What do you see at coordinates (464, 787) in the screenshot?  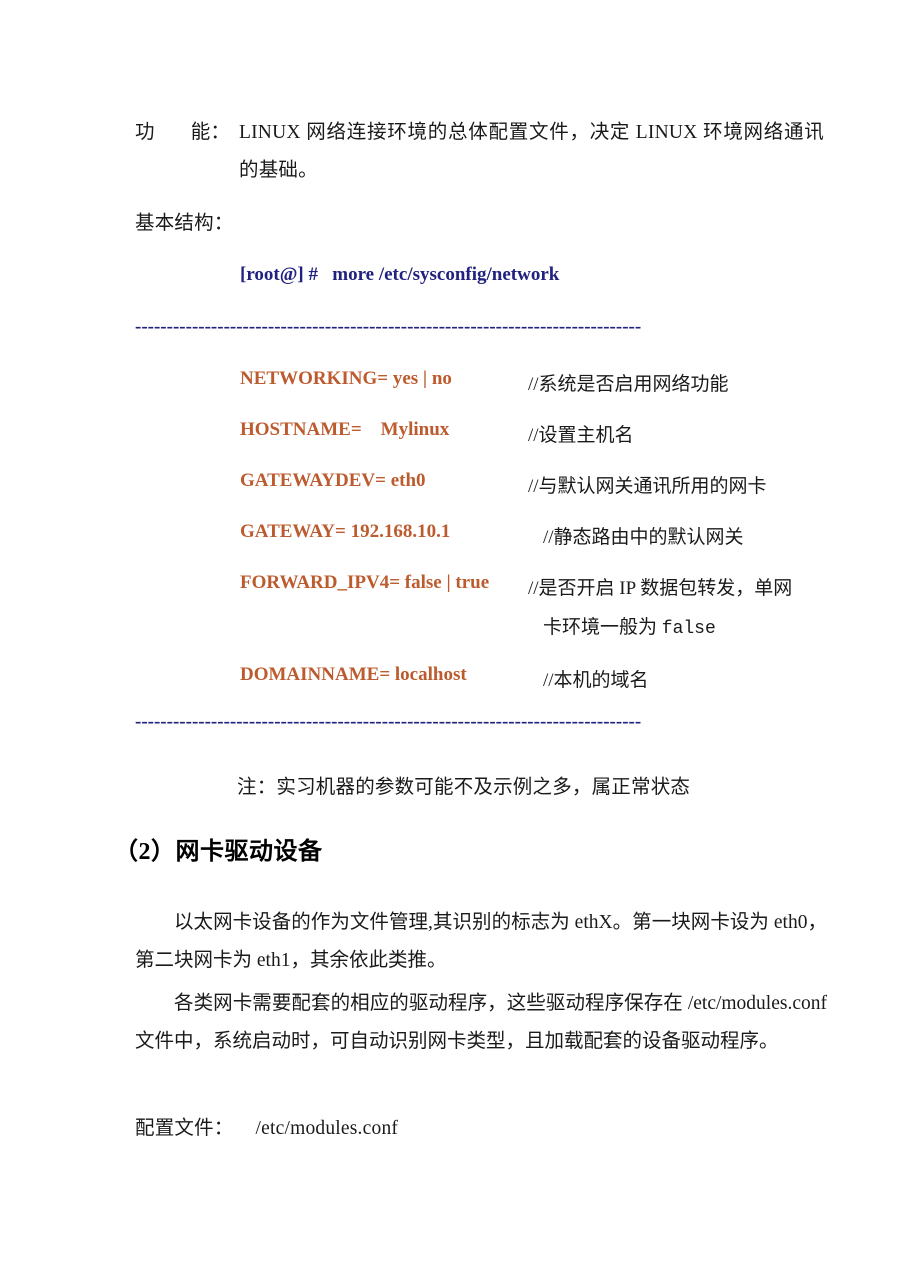 I see `note-text: 注：实习机器的参数可能不及示例之多，属正常状态` at bounding box center [464, 787].